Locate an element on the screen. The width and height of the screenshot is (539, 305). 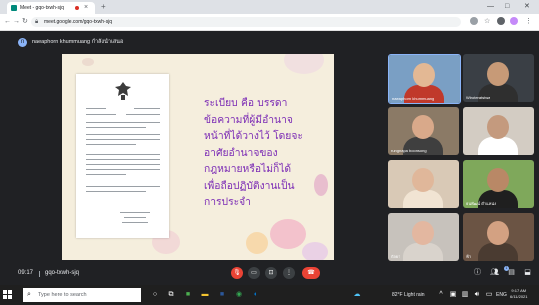
minimize-button: — is located at coordinates (490, 6).